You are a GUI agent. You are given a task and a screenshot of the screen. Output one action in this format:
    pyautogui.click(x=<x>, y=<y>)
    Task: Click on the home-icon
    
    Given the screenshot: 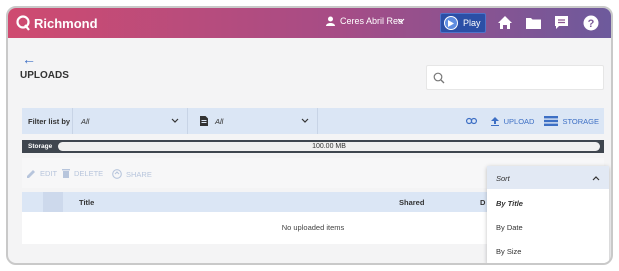 What is the action you would take?
    pyautogui.click(x=505, y=22)
    